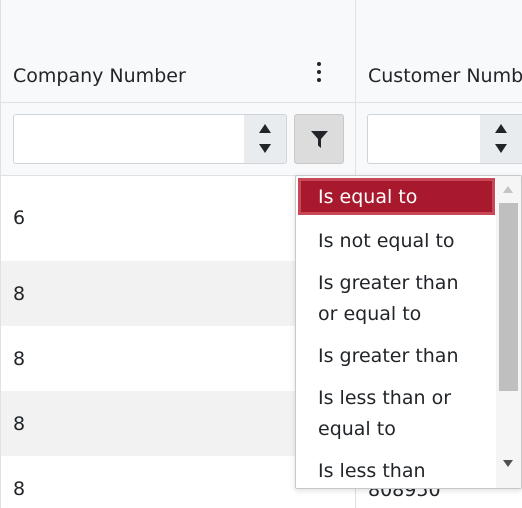 This screenshot has height=508, width=522. Describe the element at coordinates (508, 463) in the screenshot. I see `scroll-down-arrow-icon` at that location.